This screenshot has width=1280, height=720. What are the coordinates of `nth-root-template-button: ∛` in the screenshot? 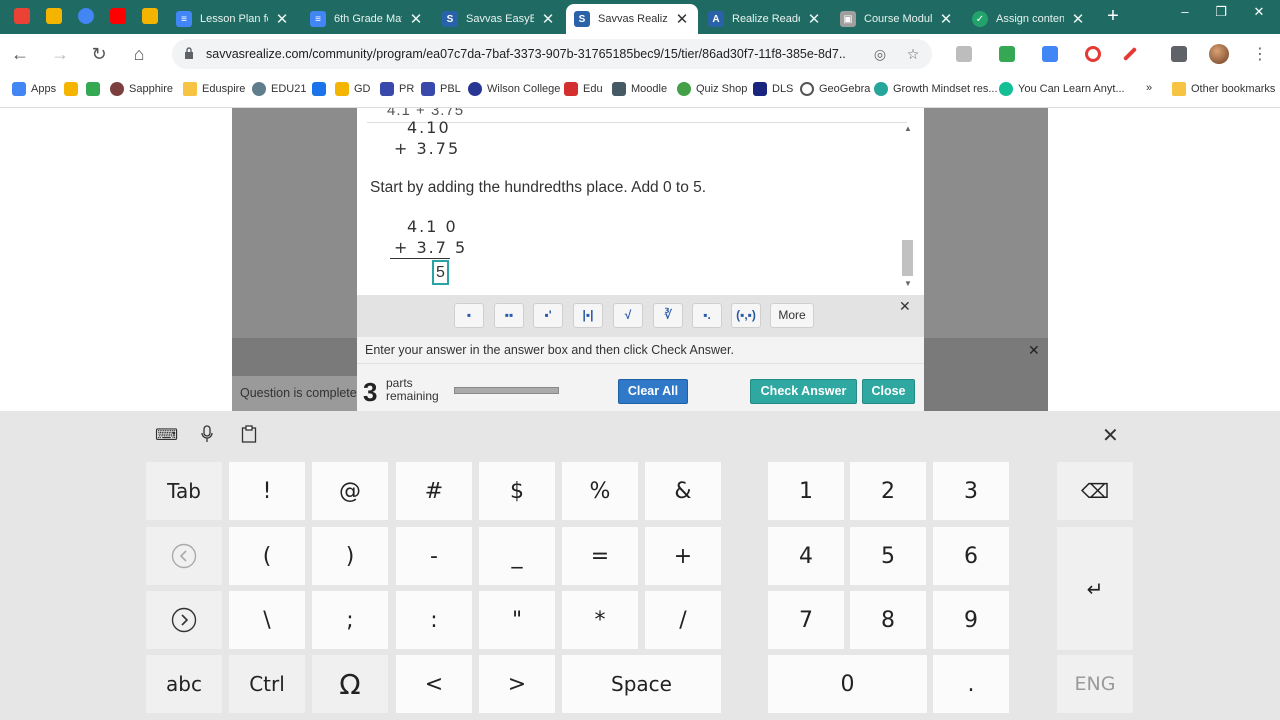 It's located at (668, 315).